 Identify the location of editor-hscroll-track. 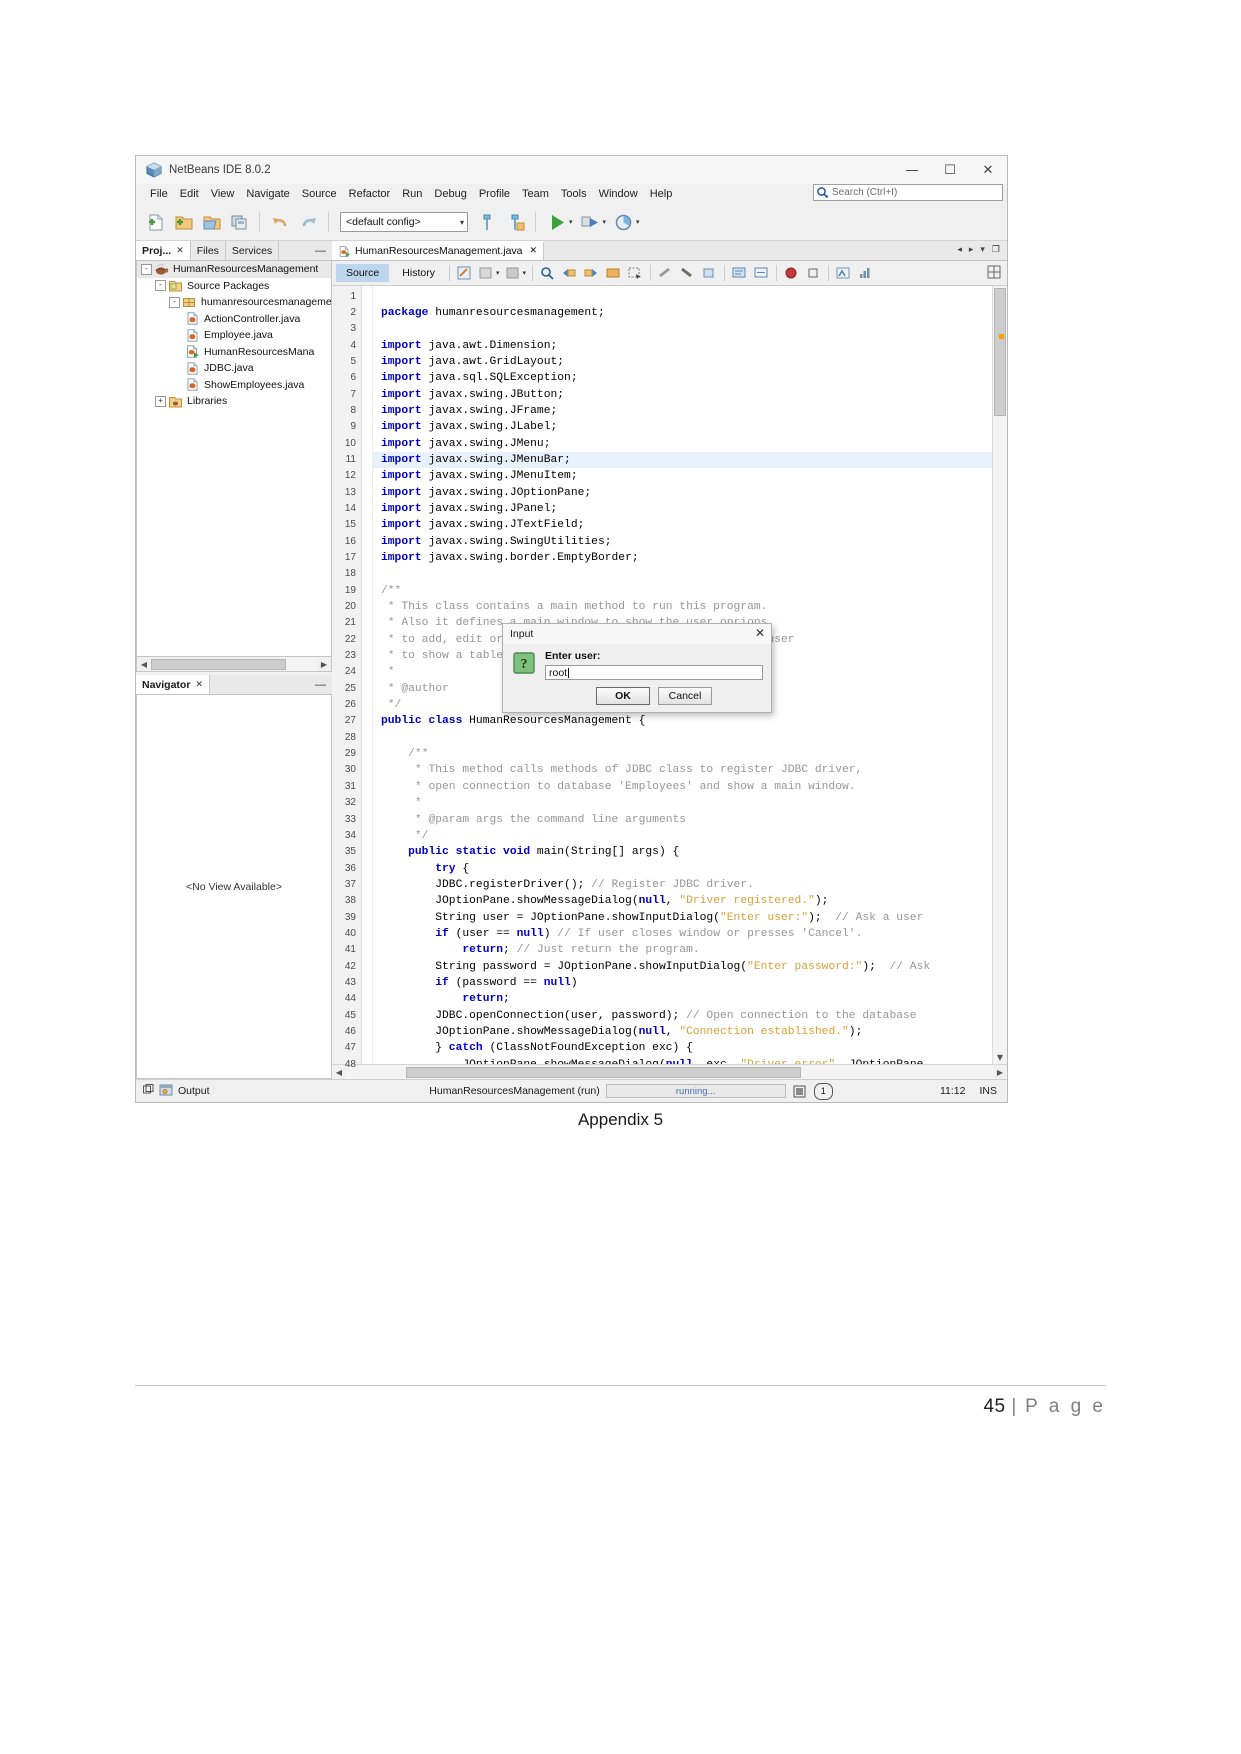
(669, 1072).